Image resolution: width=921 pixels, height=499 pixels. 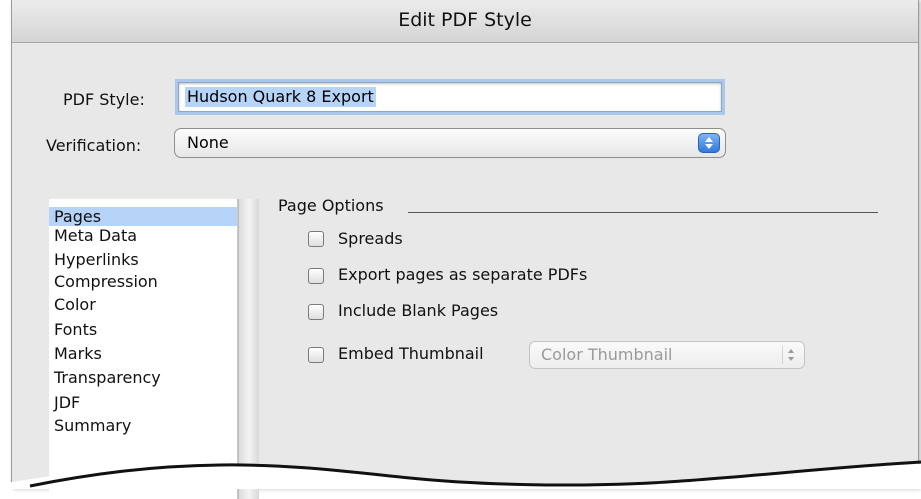 I want to click on export-separate-pdfs-checkbox, so click(x=316, y=276).